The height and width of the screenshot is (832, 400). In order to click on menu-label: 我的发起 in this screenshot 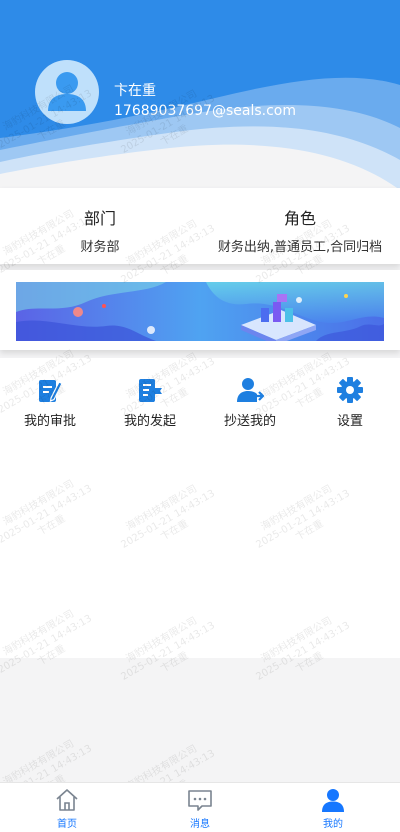, I will do `click(149, 421)`.